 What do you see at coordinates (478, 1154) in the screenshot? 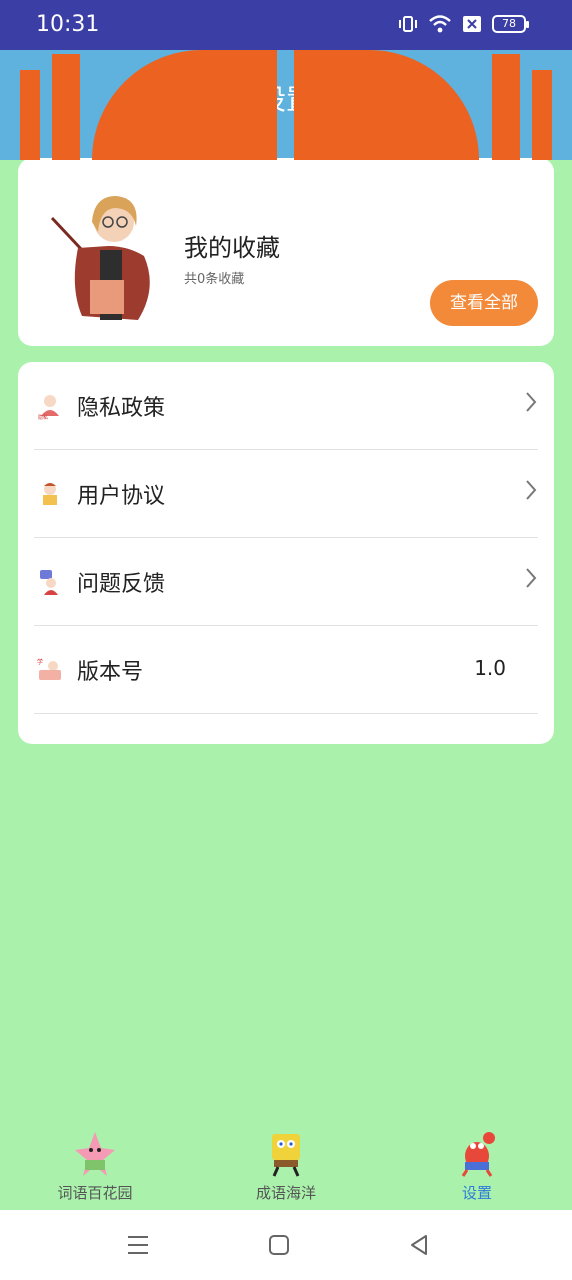
I see `crab-icon` at bounding box center [478, 1154].